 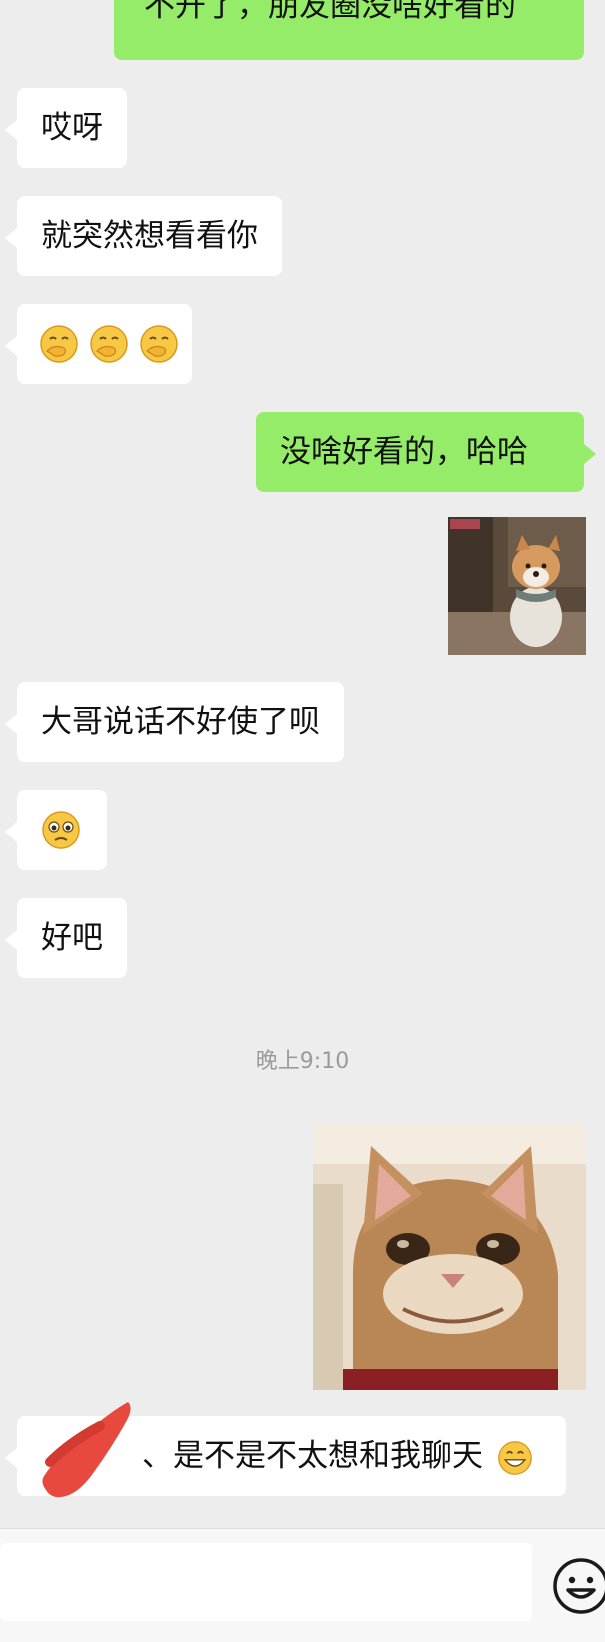 What do you see at coordinates (330, 12) in the screenshot?
I see `message-text: 不开了，朋友圈没啥好看的` at bounding box center [330, 12].